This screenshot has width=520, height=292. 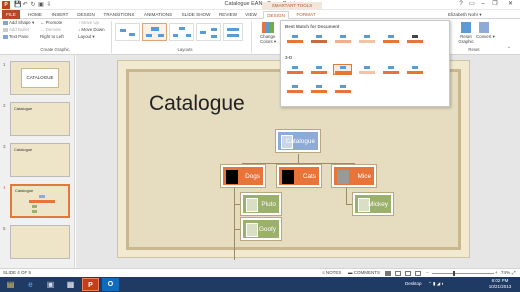 What do you see at coordinates (70, 284) in the screenshot?
I see `app-icon: ▦` at bounding box center [70, 284].